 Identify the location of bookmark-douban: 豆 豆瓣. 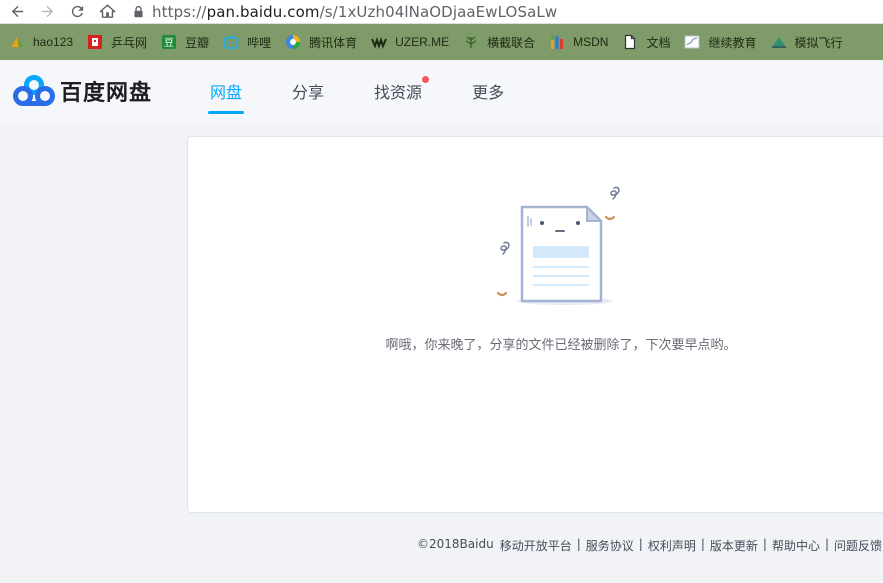
(185, 42).